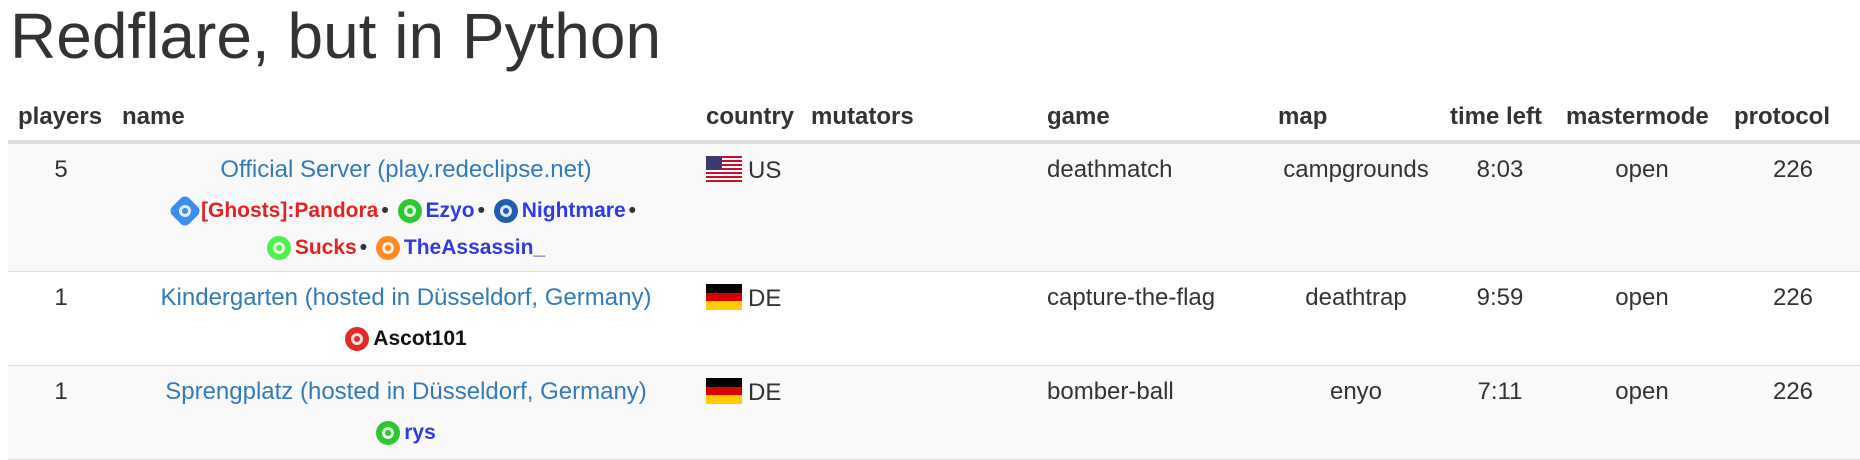  Describe the element at coordinates (326, 247) in the screenshot. I see `player-name: Sucks` at that location.